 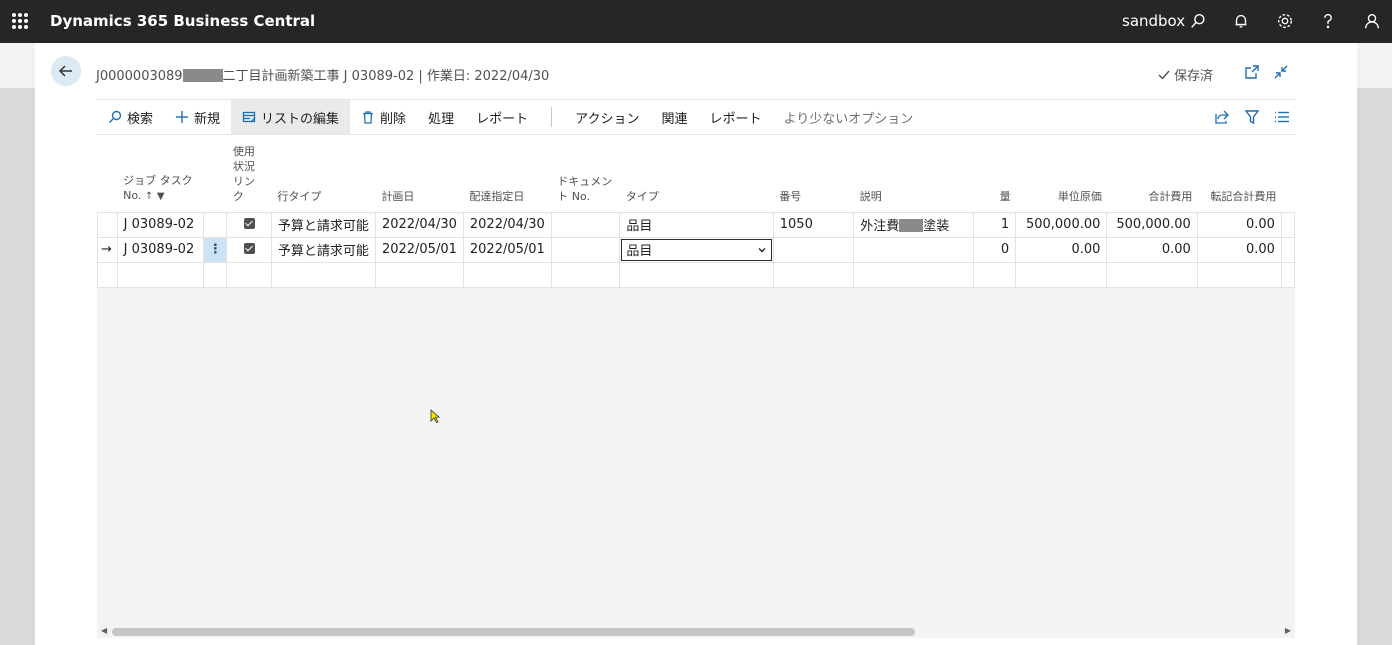 What do you see at coordinates (130, 117) in the screenshot?
I see `search-button: 検索` at bounding box center [130, 117].